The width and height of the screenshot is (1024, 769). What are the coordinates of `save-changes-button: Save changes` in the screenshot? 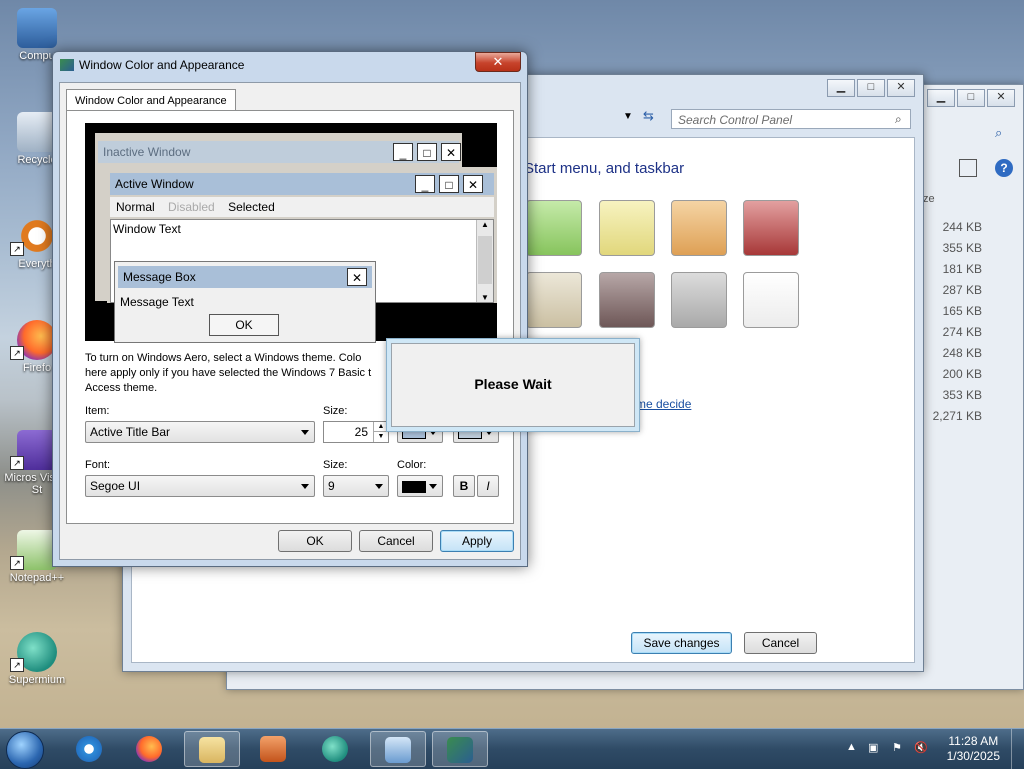 It's located at (681, 643).